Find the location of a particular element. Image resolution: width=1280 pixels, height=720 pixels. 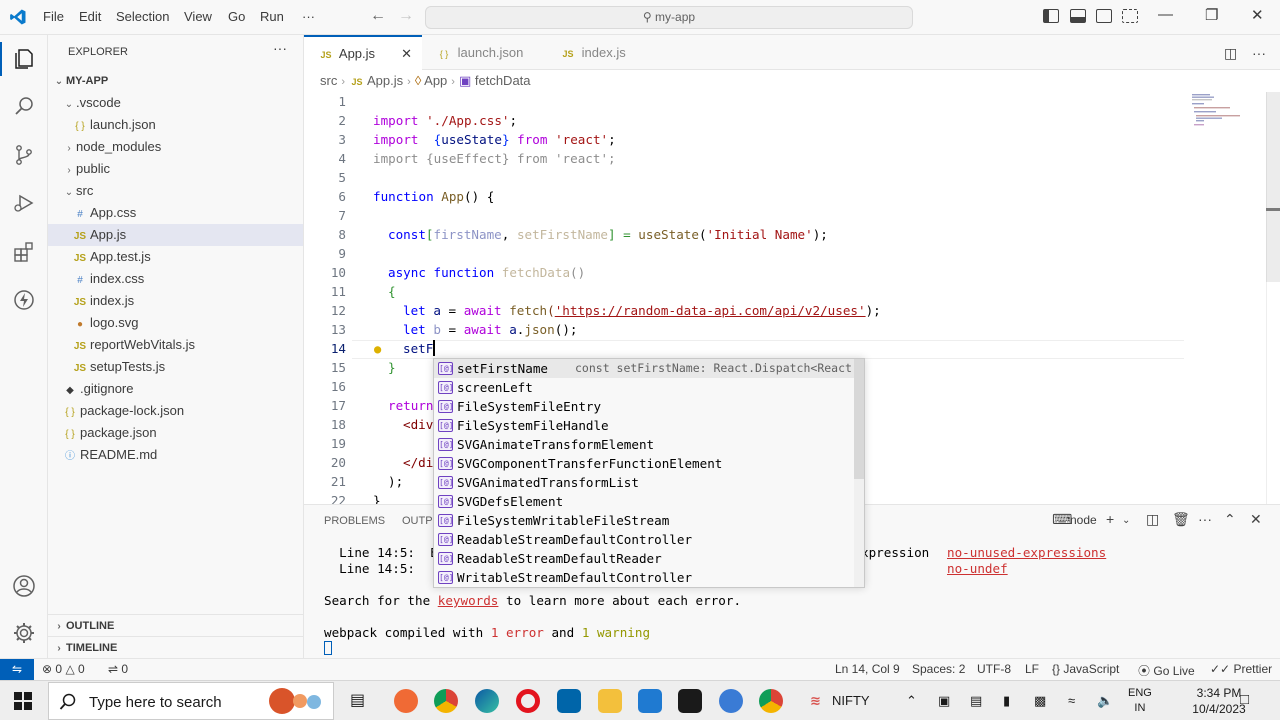

suggest-item: [@] FileSystemFileHandle is located at coordinates (644, 425).